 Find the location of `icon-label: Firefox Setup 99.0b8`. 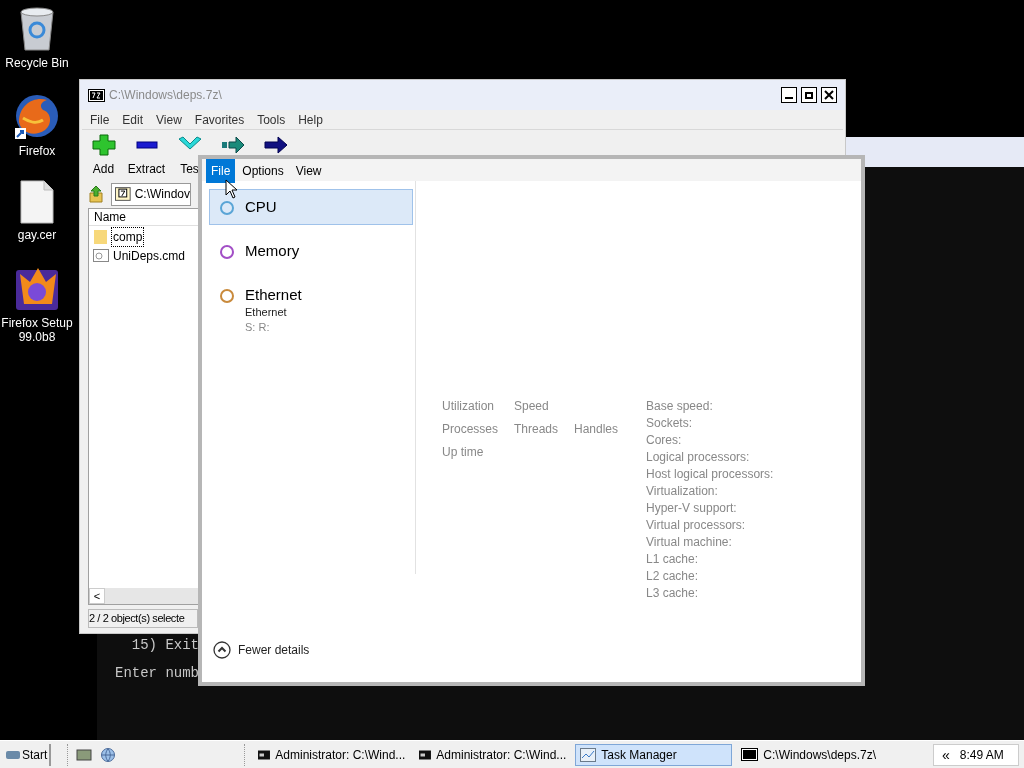

icon-label: Firefox Setup 99.0b8 is located at coordinates (37, 330).